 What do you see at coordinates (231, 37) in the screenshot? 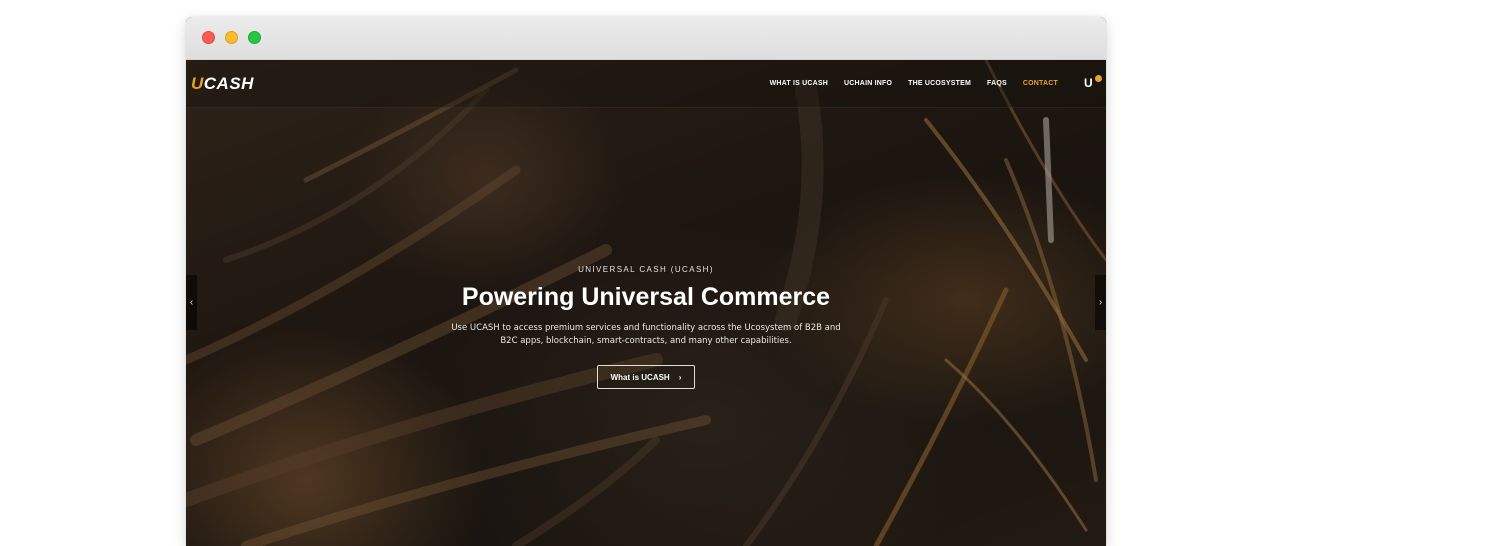
I see `minimize-window-button` at bounding box center [231, 37].